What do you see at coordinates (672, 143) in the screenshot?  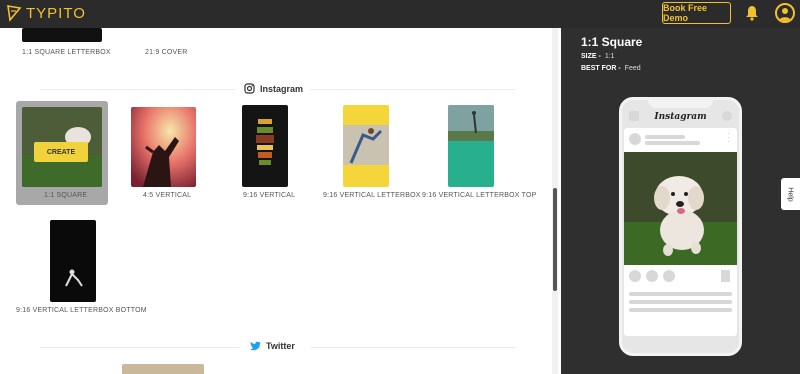 I see `post-location-placeholder` at bounding box center [672, 143].